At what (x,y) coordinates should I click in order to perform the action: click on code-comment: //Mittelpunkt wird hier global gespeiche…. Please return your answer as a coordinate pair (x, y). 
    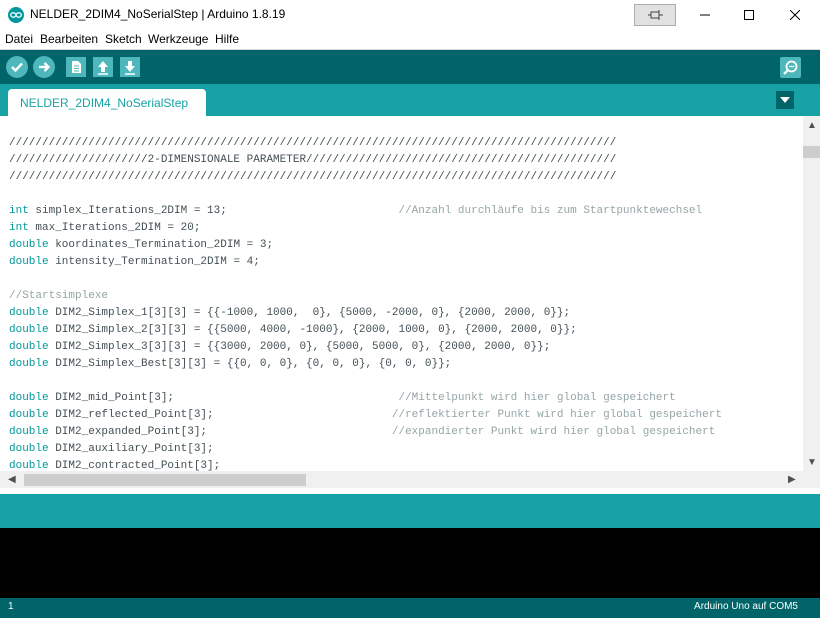
    Looking at the image, I should click on (537, 398).